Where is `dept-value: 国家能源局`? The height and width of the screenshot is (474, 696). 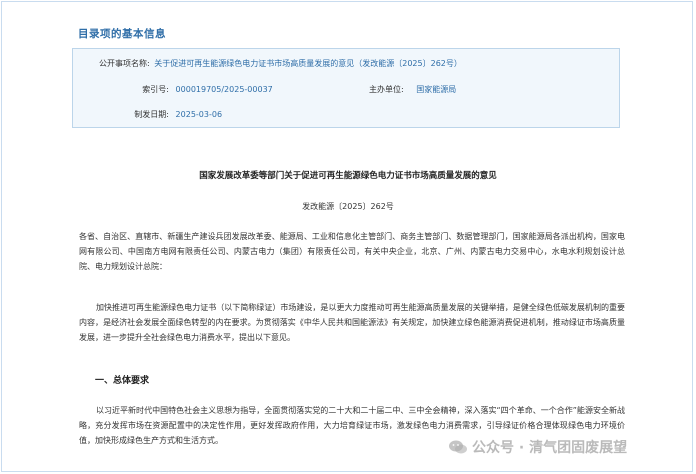 dept-value: 国家能源局 is located at coordinates (436, 89).